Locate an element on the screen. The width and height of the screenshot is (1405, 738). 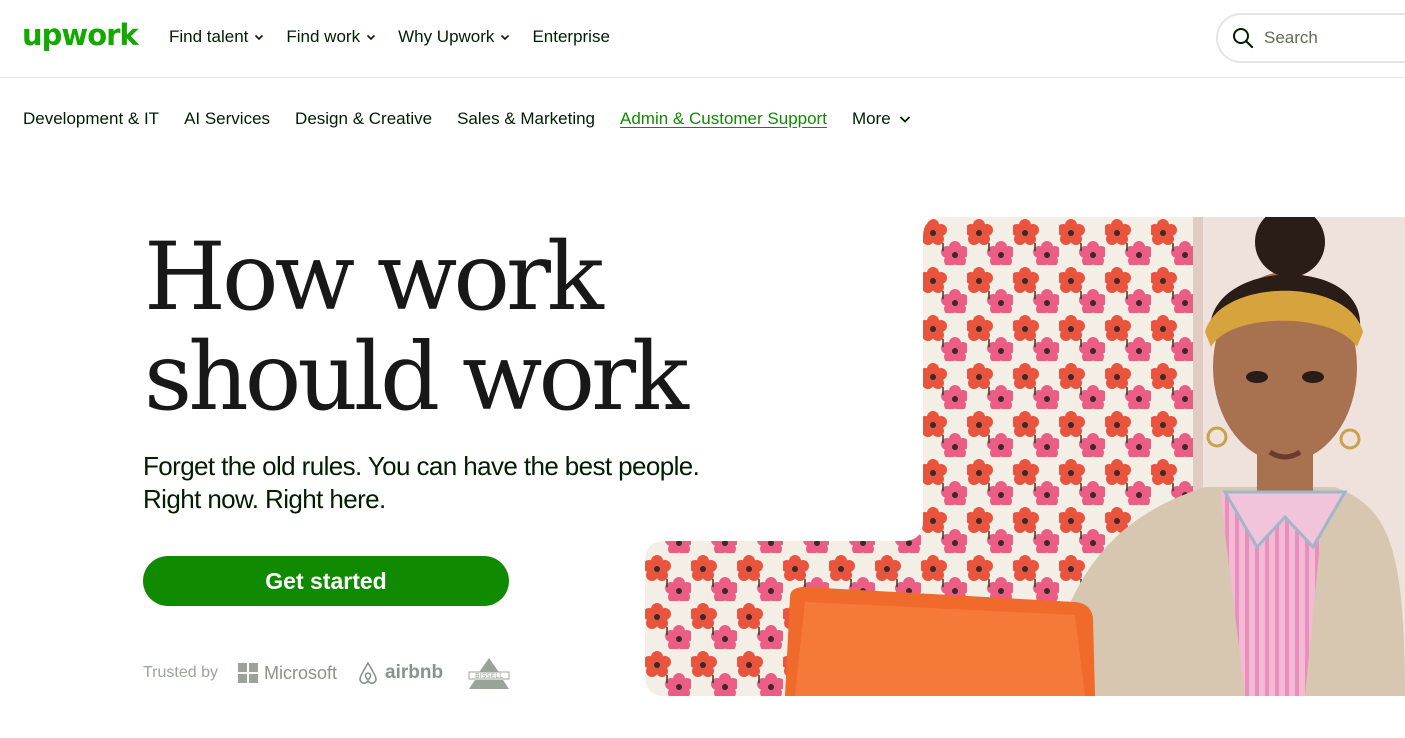
trusted-by-row: Trusted by Microsoft airbnb BISSELL is located at coordinates (342, 673).